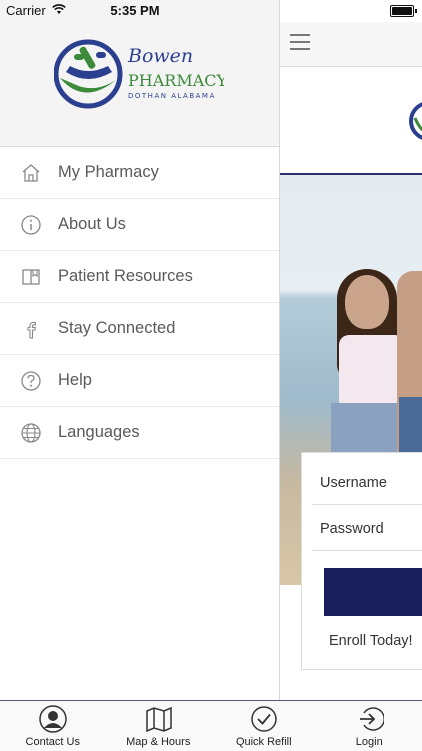 This screenshot has height=751, width=422. I want to click on clock: 5:35 PM, so click(135, 10).